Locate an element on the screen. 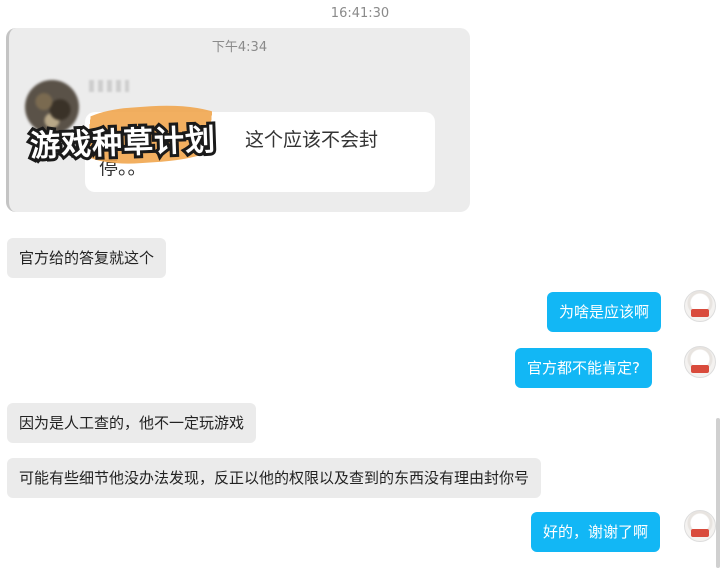 This screenshot has width=720, height=569. timestamp: 16:41:30 is located at coordinates (360, 13).